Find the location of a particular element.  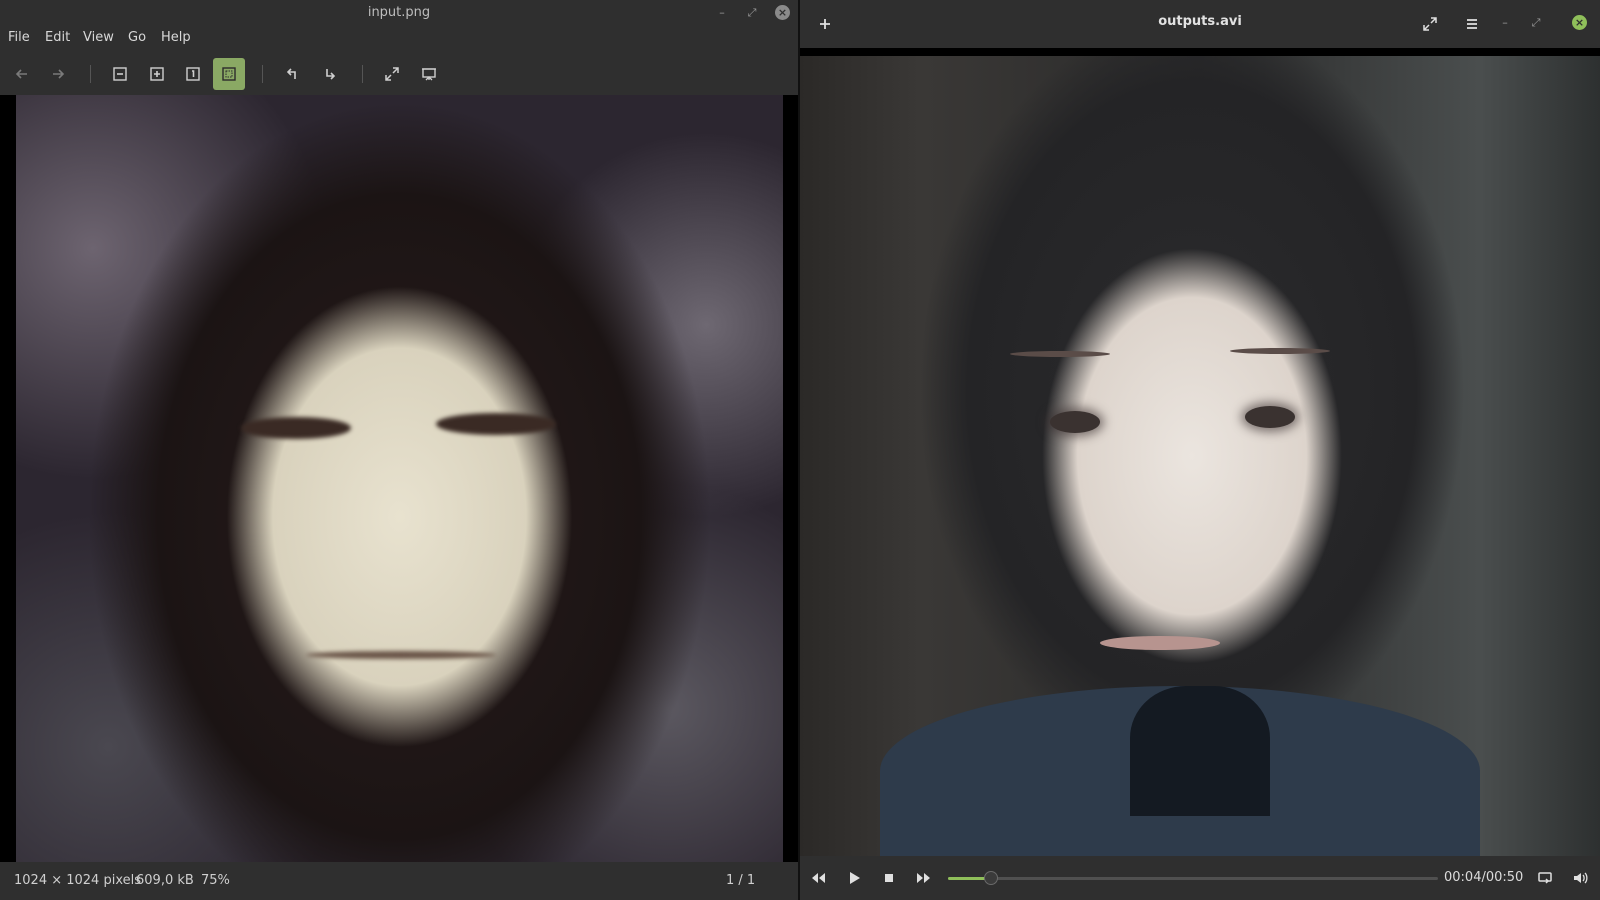

rewind-icon is located at coordinates (818, 878).